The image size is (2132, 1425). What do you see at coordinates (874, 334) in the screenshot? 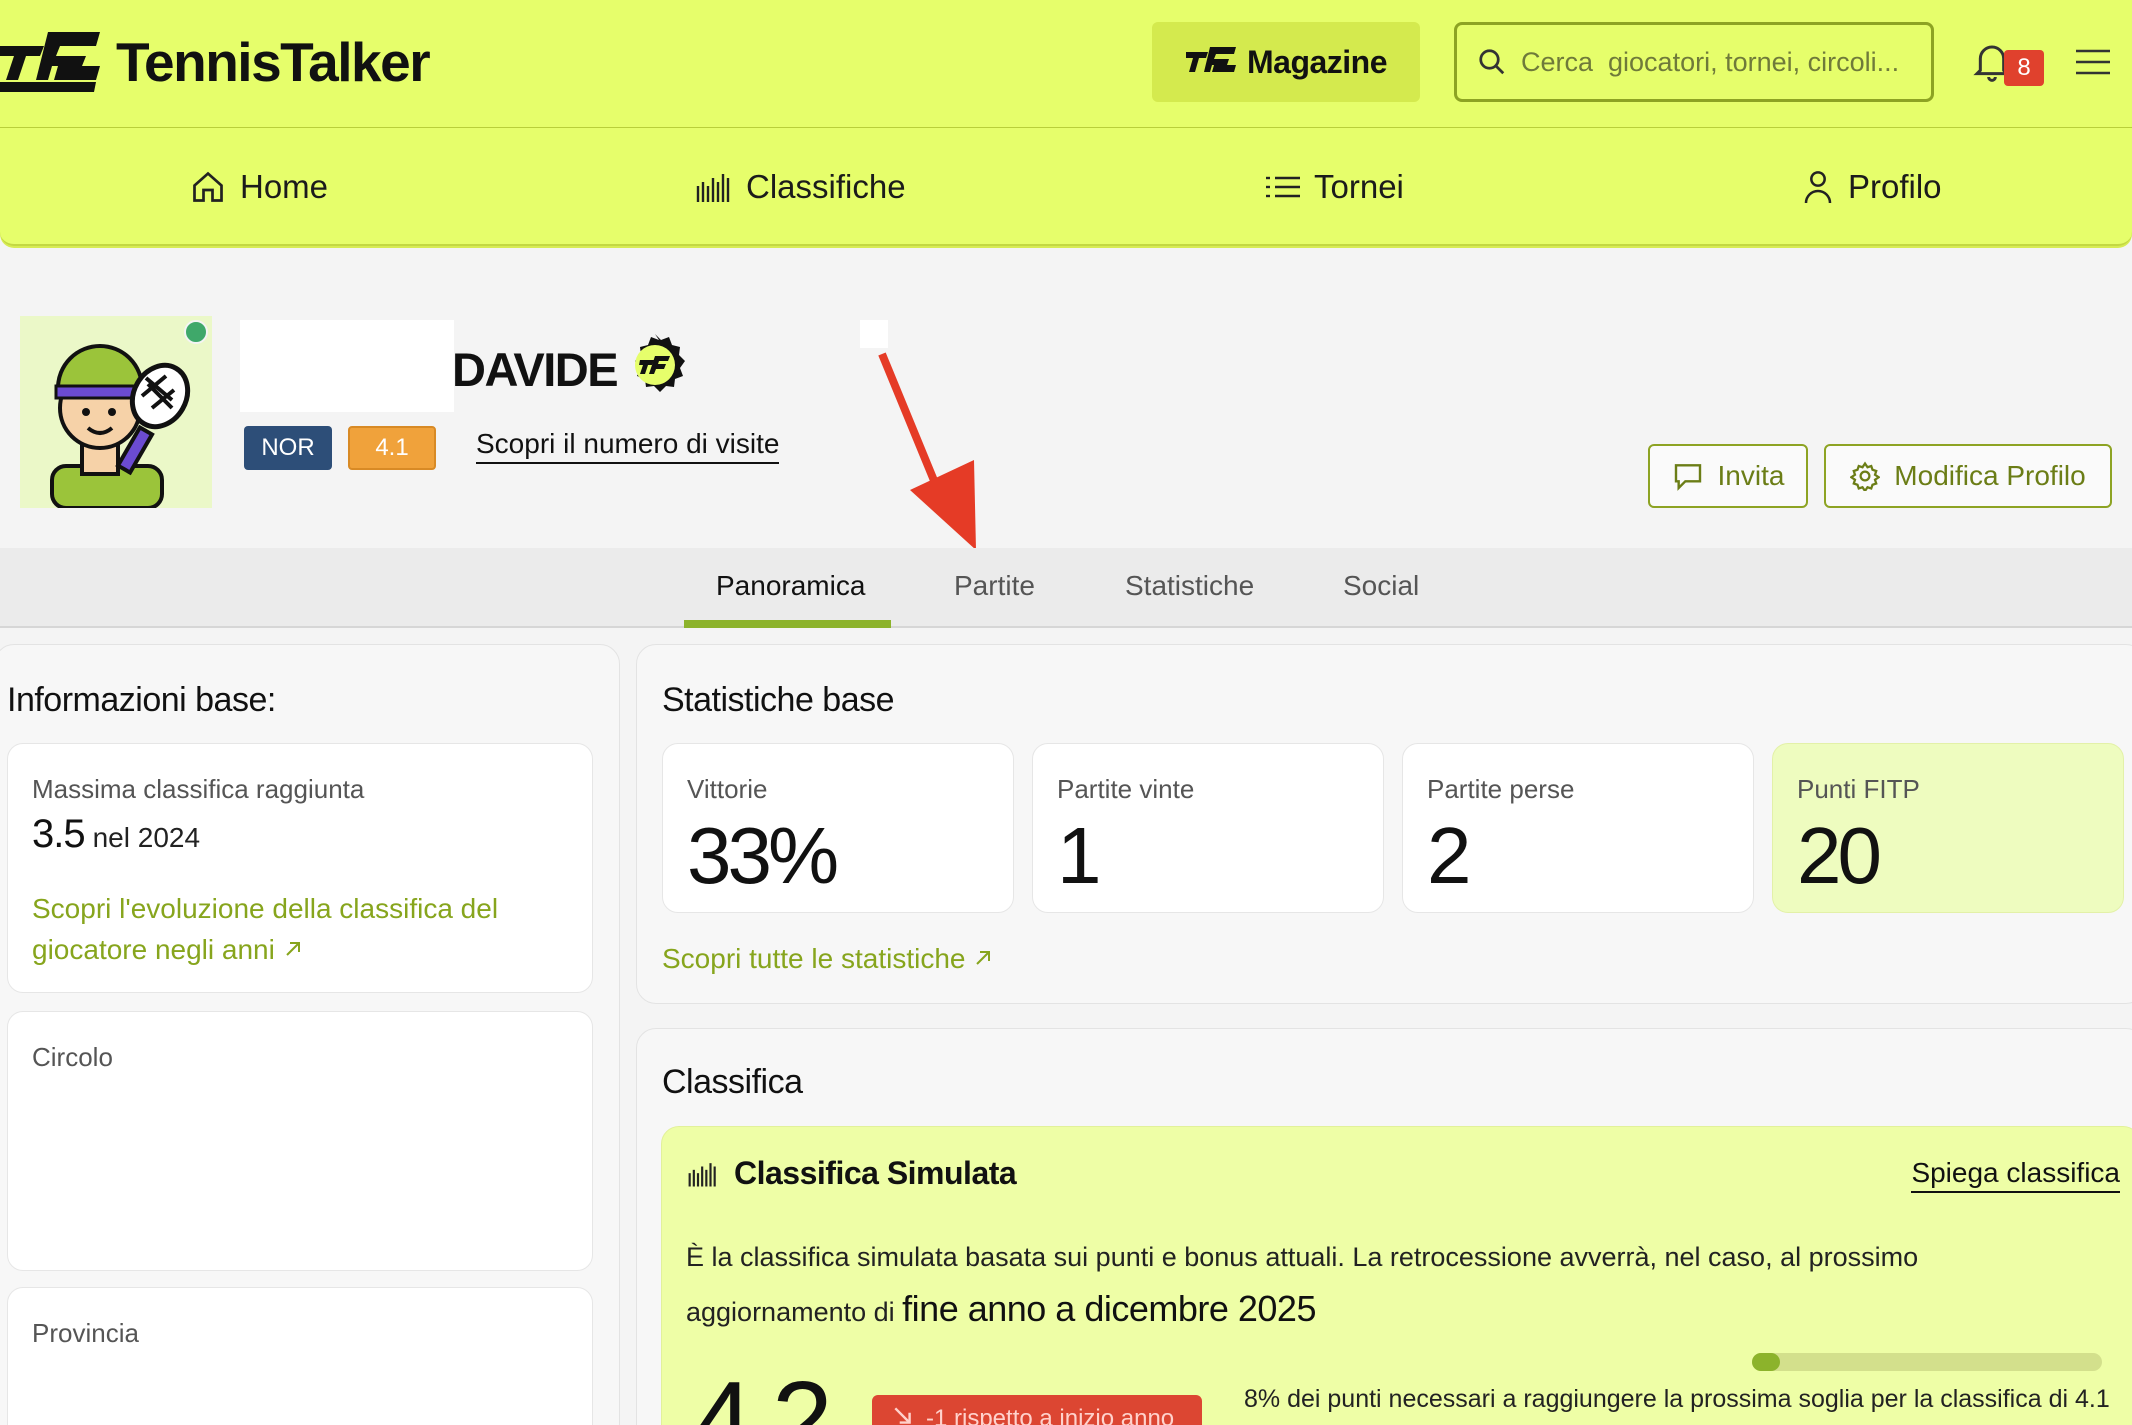
I see `redacted-mark` at bounding box center [874, 334].